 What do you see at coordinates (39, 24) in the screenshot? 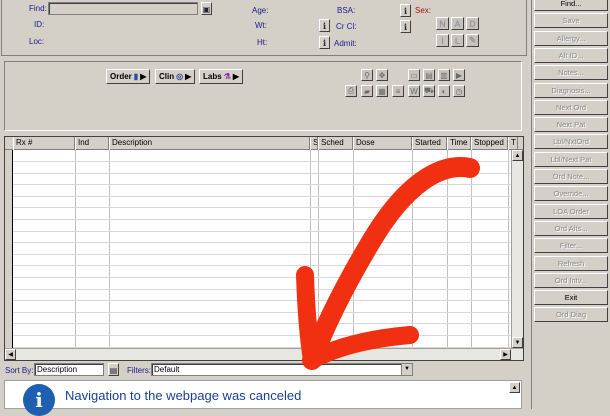
I see `id-label: ID:` at bounding box center [39, 24].